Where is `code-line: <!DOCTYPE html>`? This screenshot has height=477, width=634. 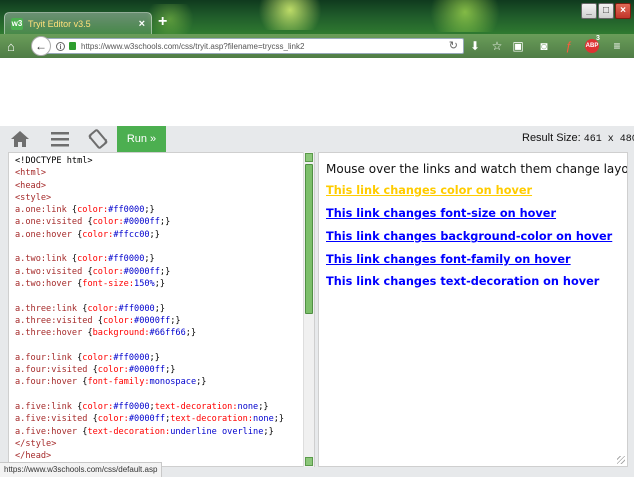
code-line: <!DOCTYPE html> is located at coordinates (149, 161).